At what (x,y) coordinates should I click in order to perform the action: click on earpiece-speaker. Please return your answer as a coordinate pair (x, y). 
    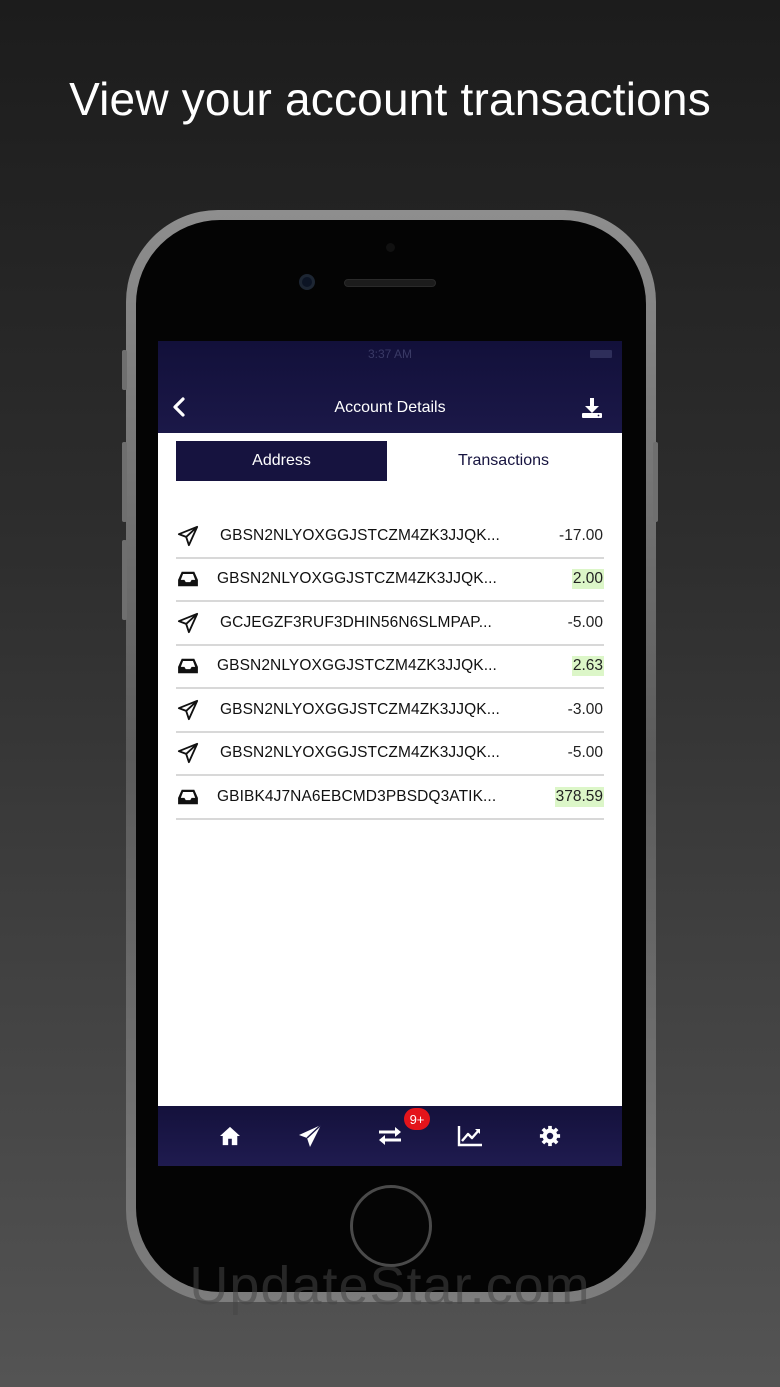
    Looking at the image, I should click on (390, 283).